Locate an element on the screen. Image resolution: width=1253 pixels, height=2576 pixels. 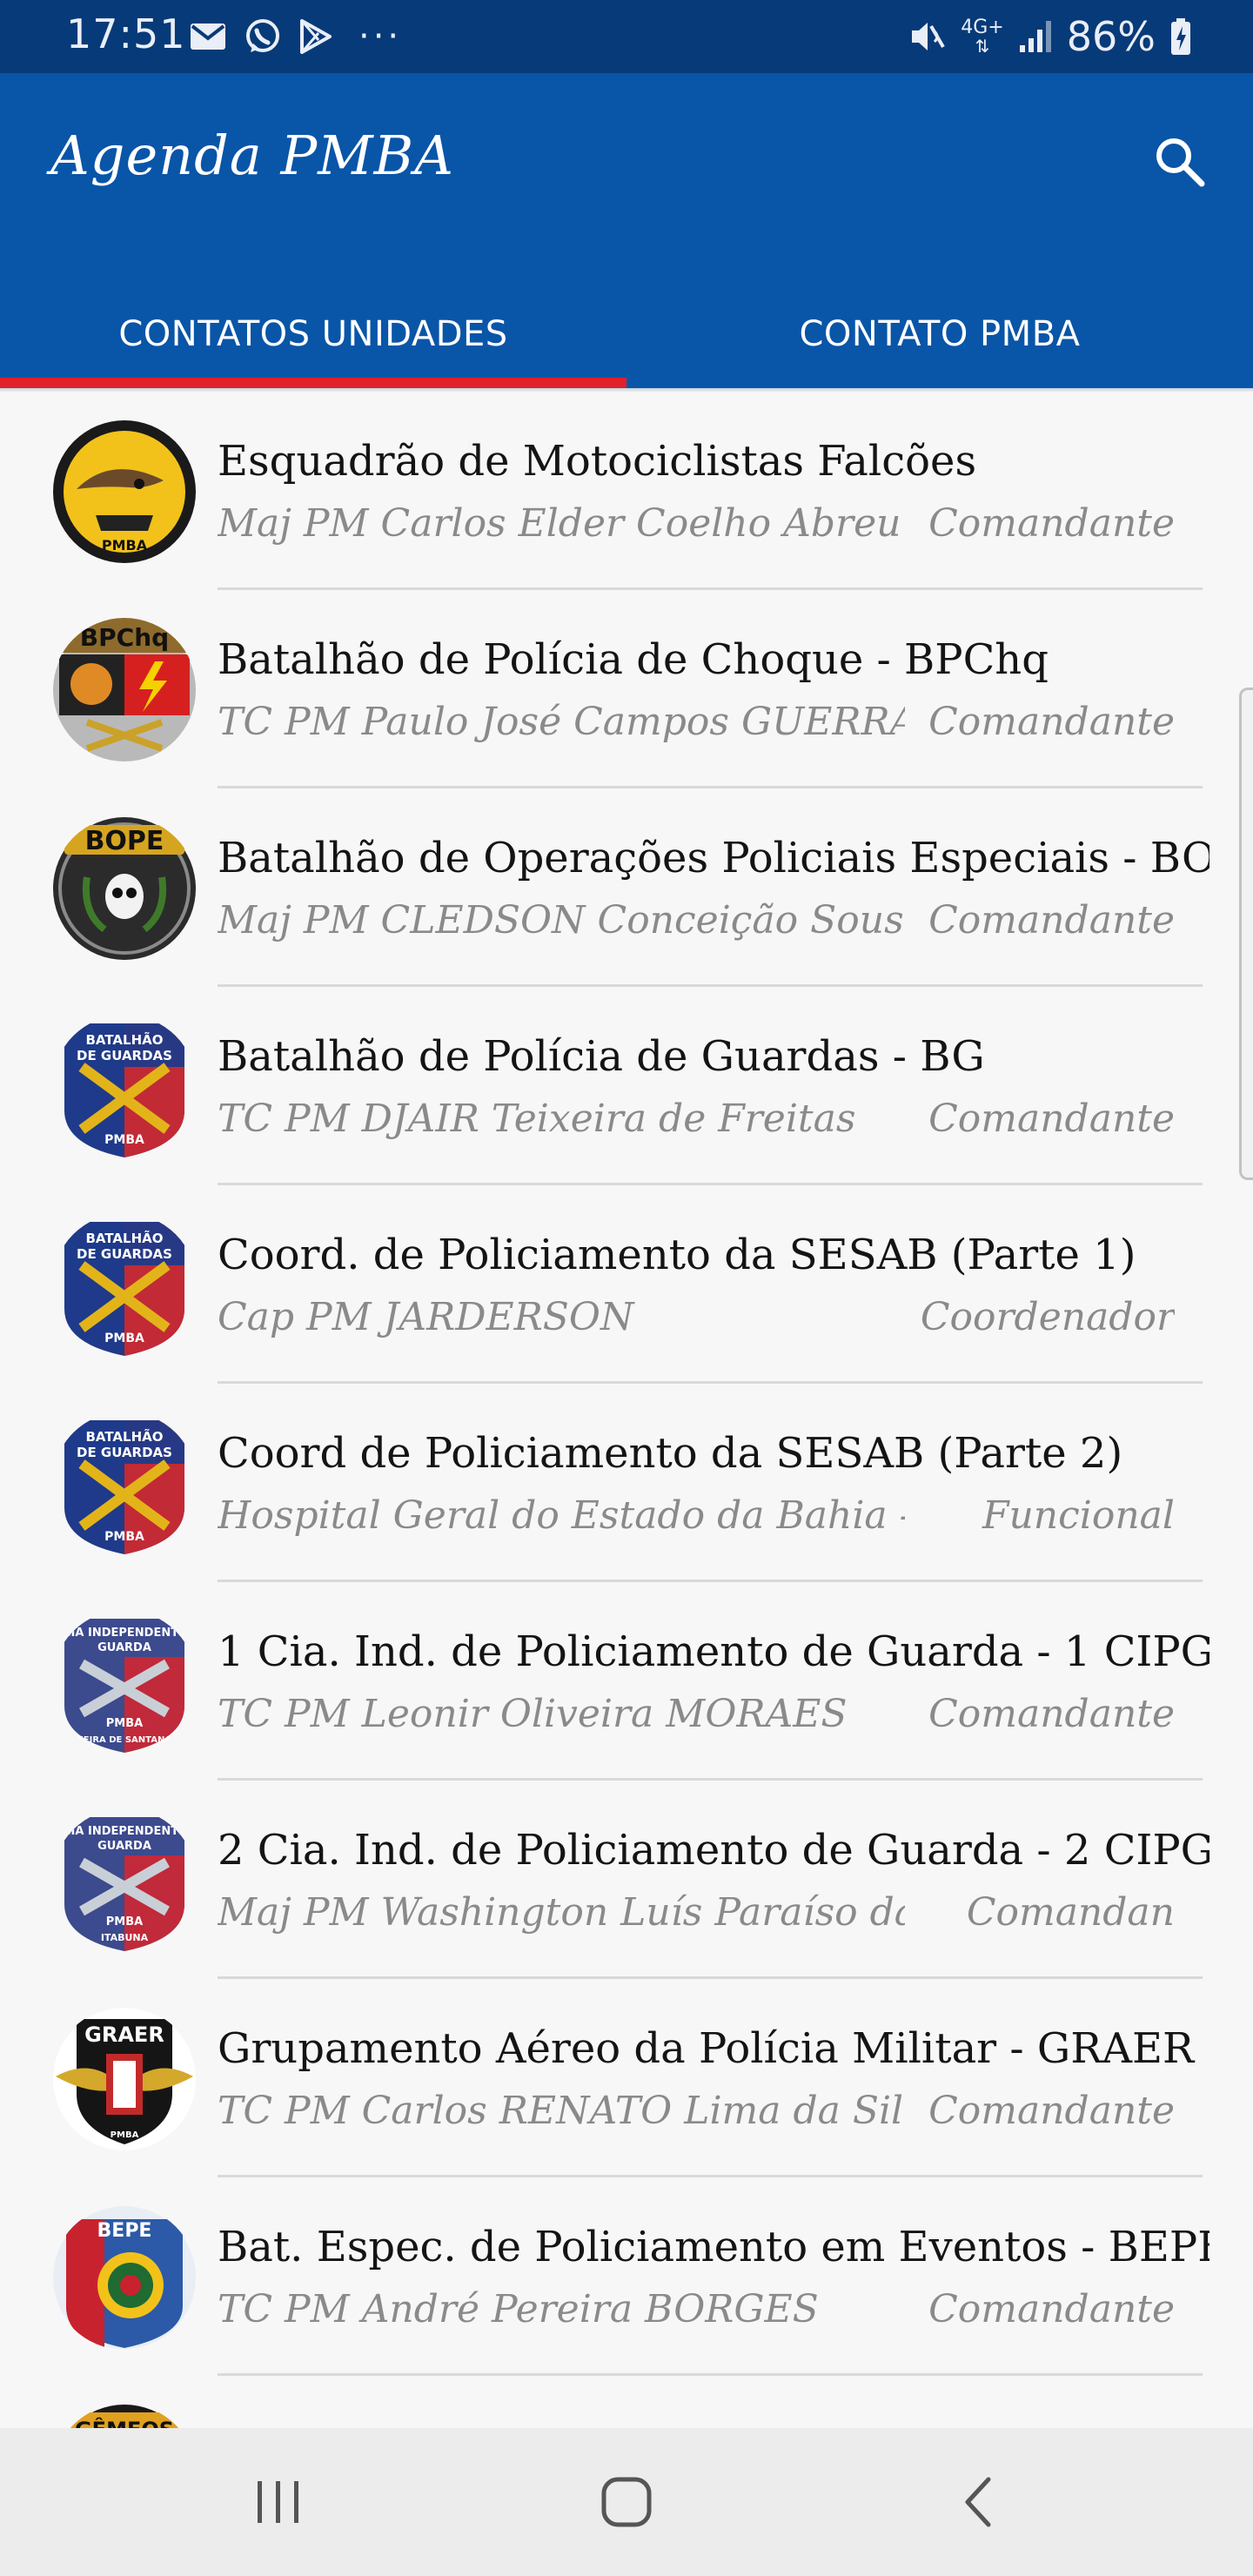
status-bar: 17:51 ··· 4G+ ⇅ 86% is located at coordinates (626, 37).